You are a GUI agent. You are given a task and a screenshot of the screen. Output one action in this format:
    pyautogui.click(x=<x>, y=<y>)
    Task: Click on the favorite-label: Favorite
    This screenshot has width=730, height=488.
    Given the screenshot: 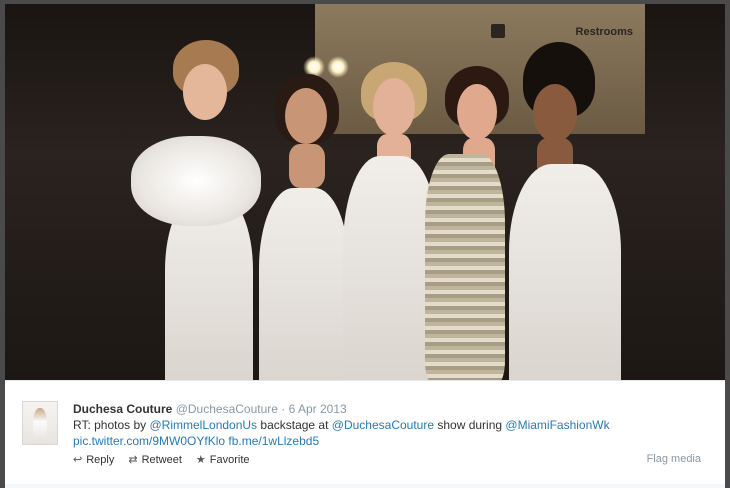 What is the action you would take?
    pyautogui.click(x=229, y=459)
    